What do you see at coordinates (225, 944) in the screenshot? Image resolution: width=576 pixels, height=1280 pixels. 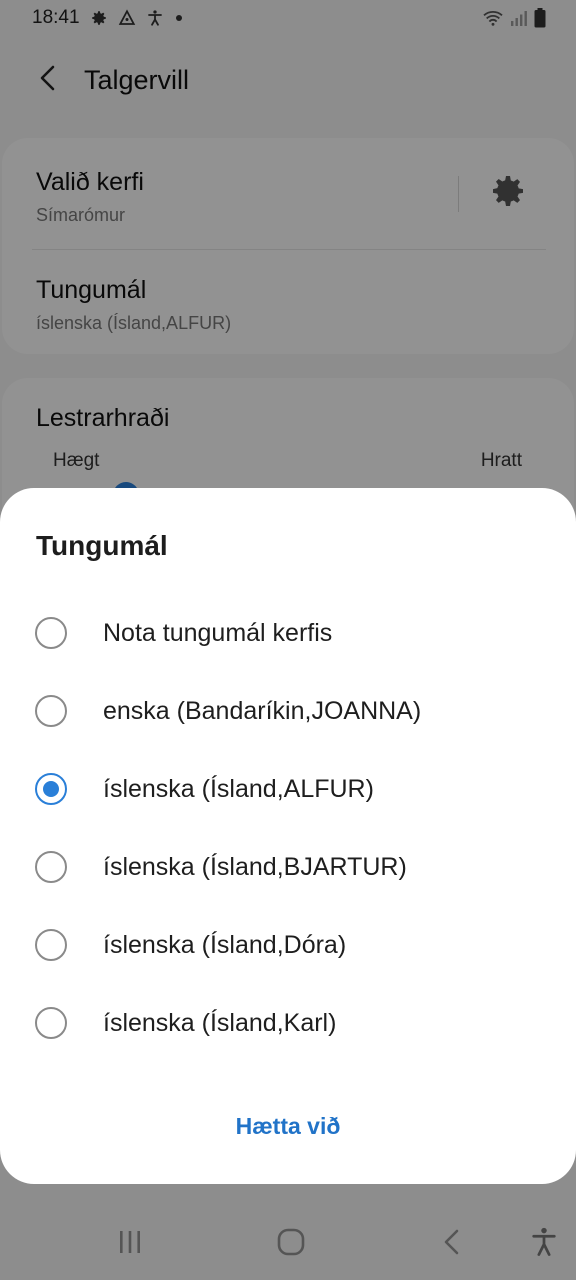 I see `option-label: íslenska (Ísland,Dóra)` at bounding box center [225, 944].